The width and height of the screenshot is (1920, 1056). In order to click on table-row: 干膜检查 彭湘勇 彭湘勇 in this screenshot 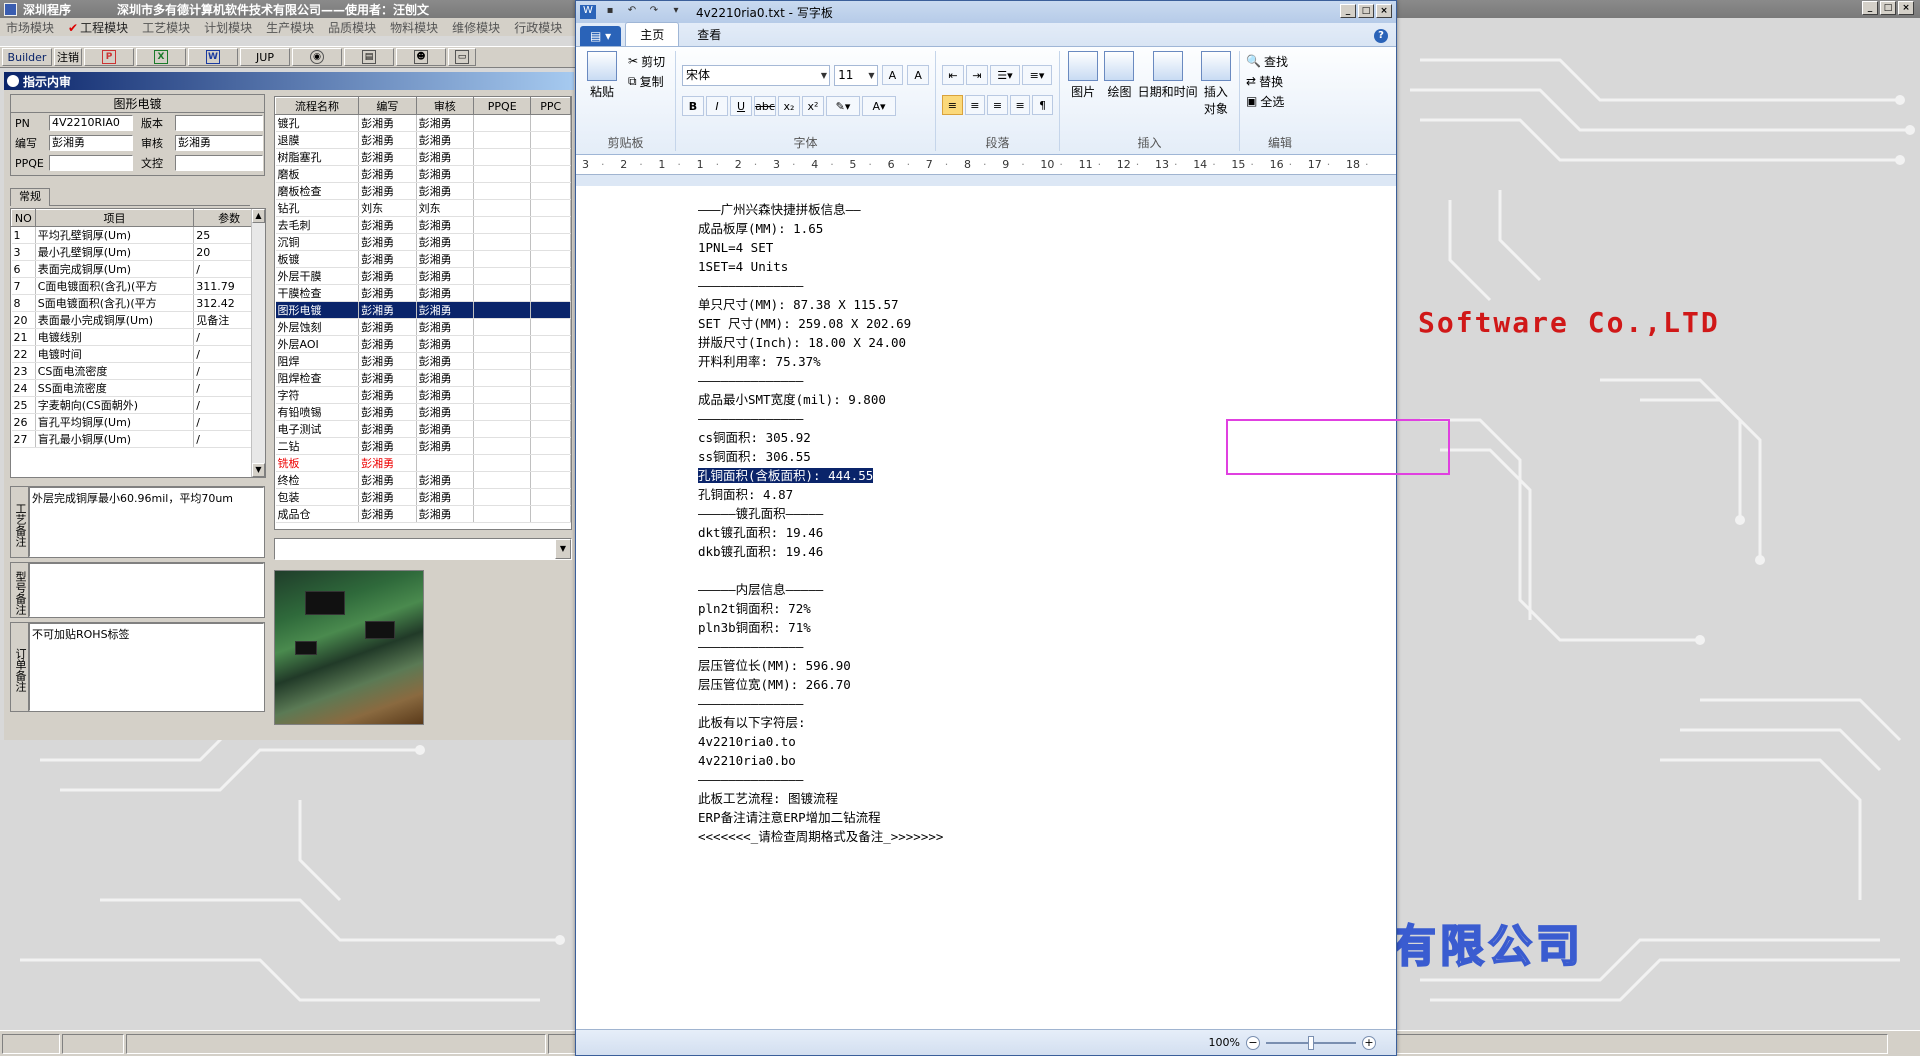, I will do `click(423, 293)`.